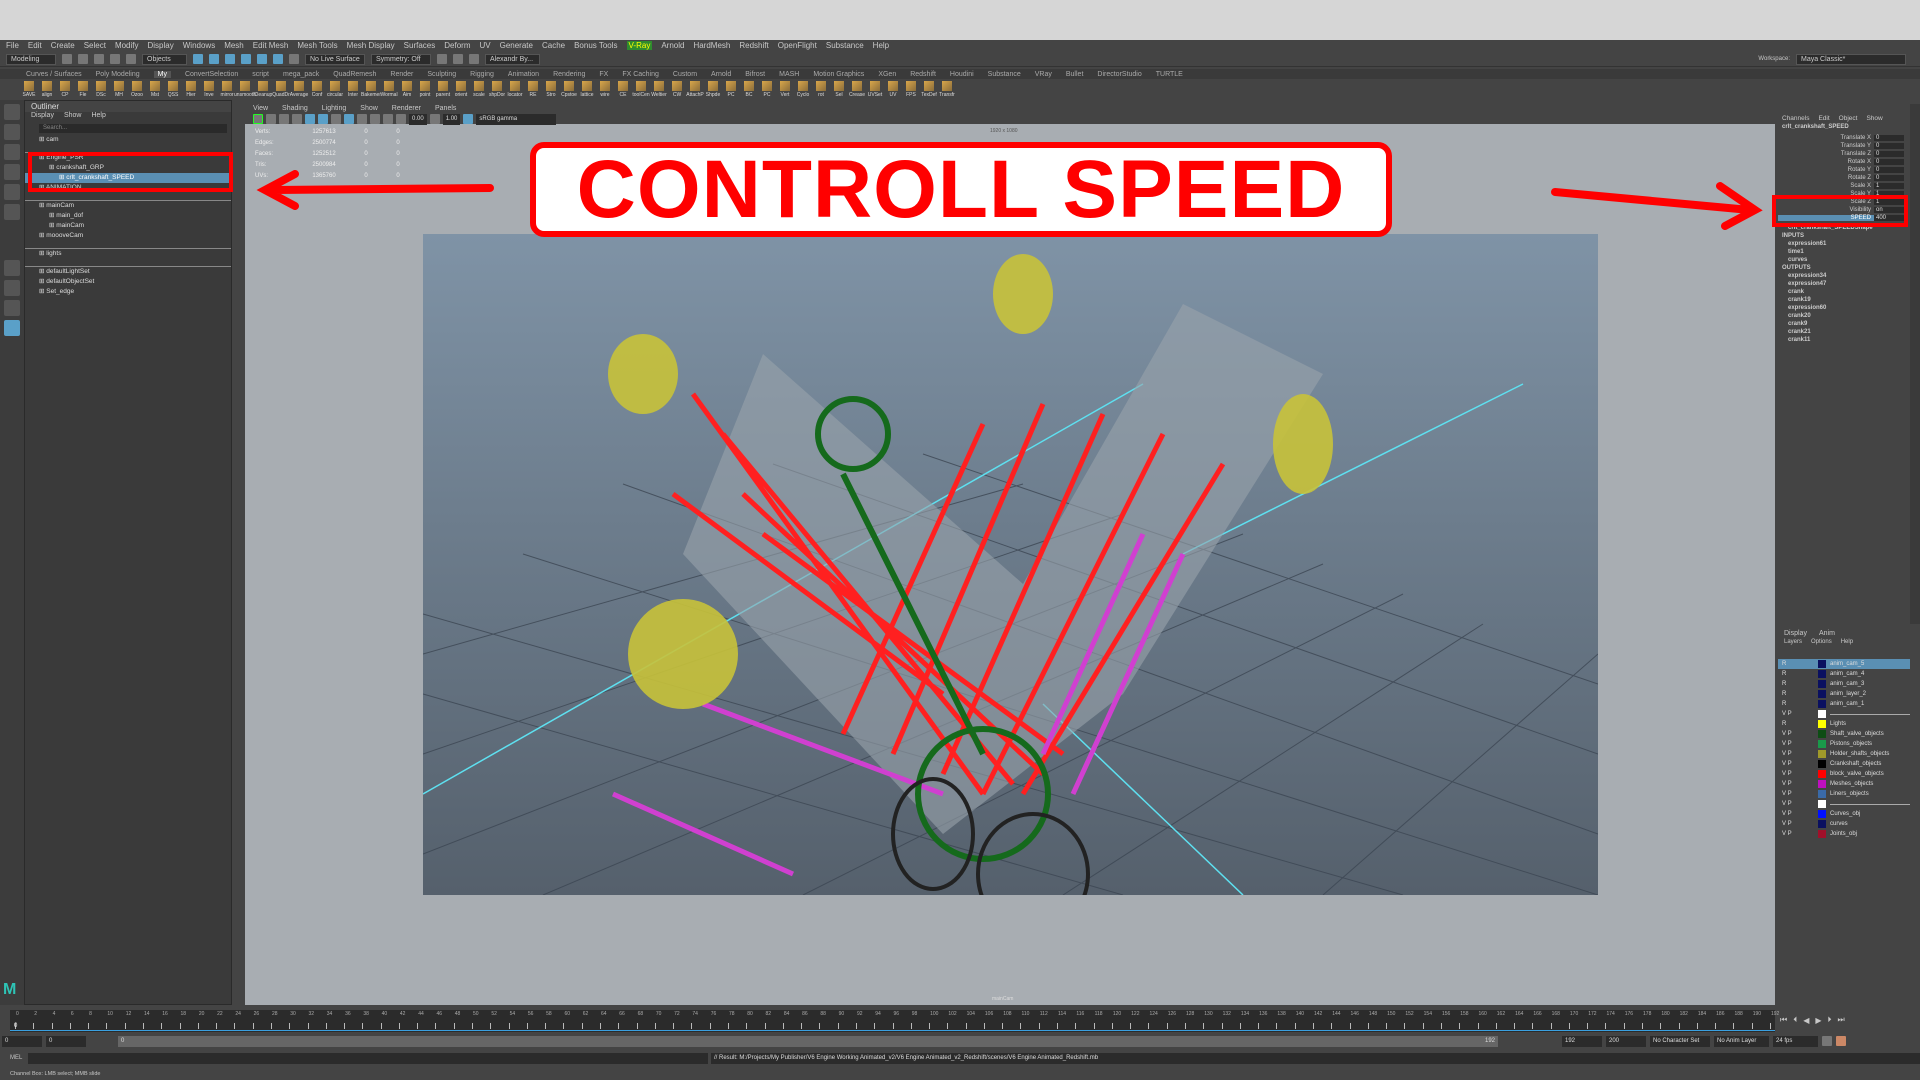 The image size is (1920, 1080). I want to click on outliner-menu-show: Show, so click(73, 117).